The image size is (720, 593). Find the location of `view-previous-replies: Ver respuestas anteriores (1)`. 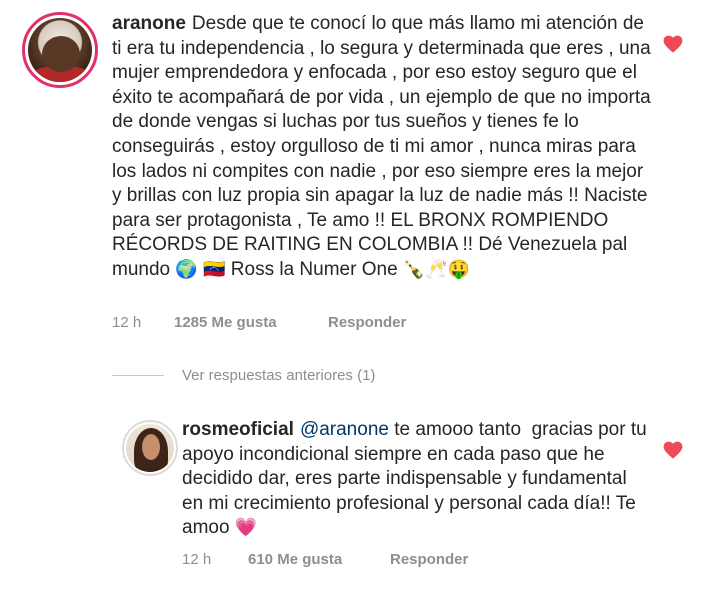

view-previous-replies: Ver respuestas anteriores (1) is located at coordinates (243, 375).